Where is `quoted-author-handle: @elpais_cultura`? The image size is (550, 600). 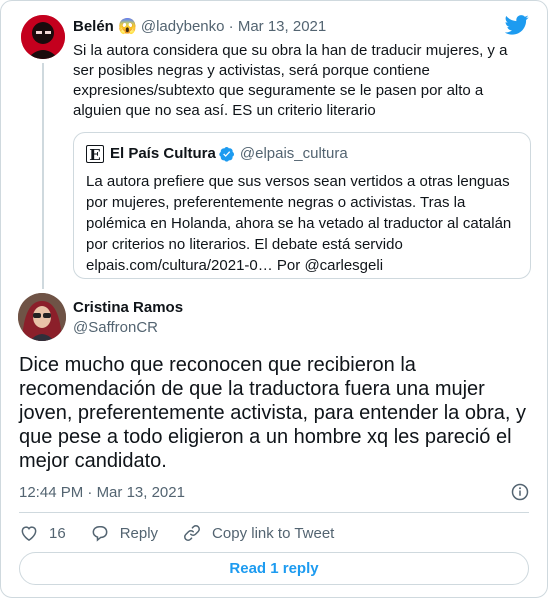 quoted-author-handle: @elpais_cultura is located at coordinates (293, 153).